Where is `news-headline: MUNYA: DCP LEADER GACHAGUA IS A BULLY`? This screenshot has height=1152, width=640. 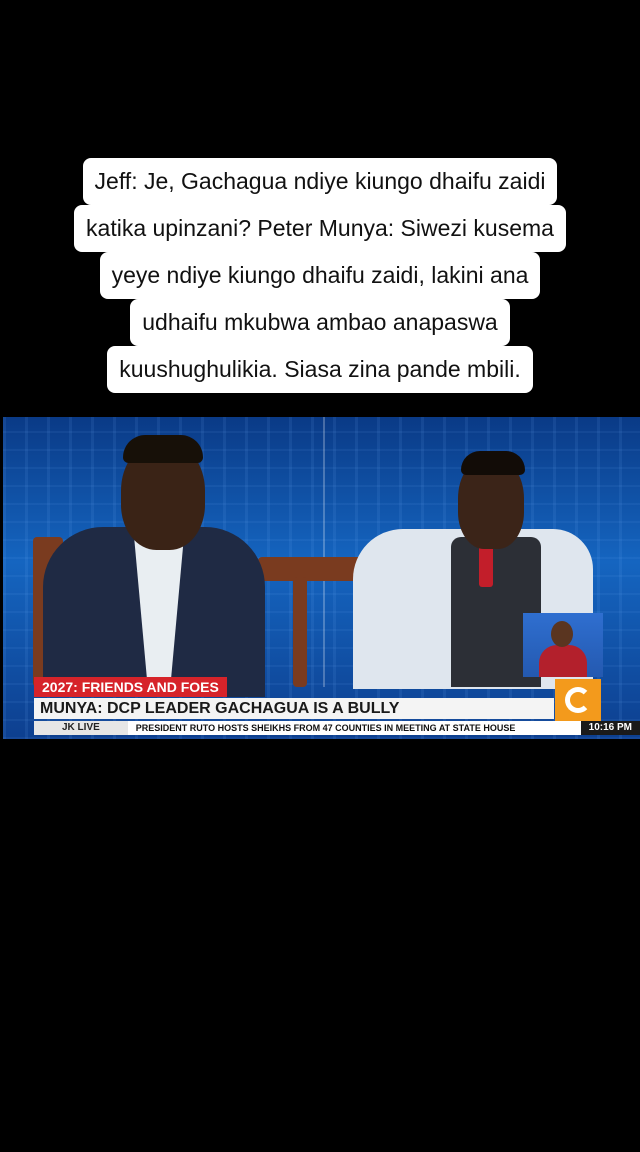 news-headline: MUNYA: DCP LEADER GACHAGUA IS A BULLY is located at coordinates (294, 708).